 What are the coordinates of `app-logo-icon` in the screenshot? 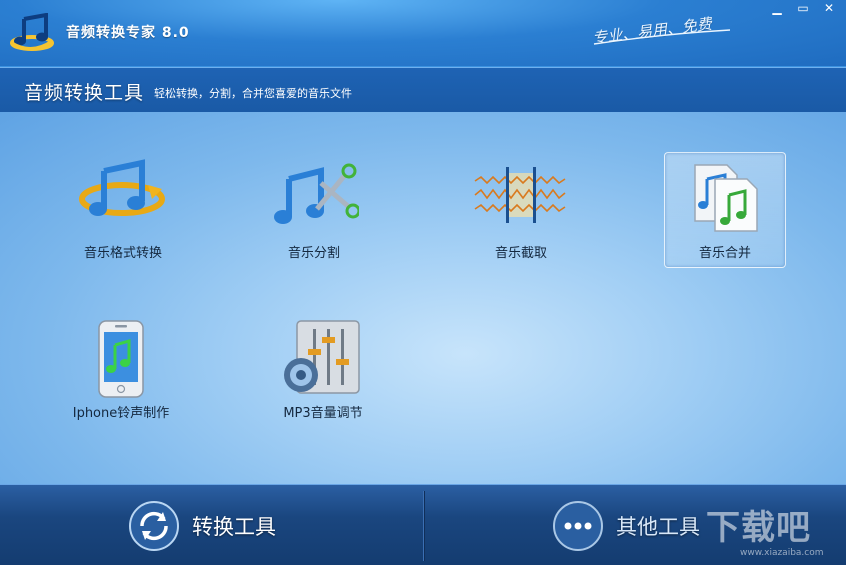 It's located at (32, 32).